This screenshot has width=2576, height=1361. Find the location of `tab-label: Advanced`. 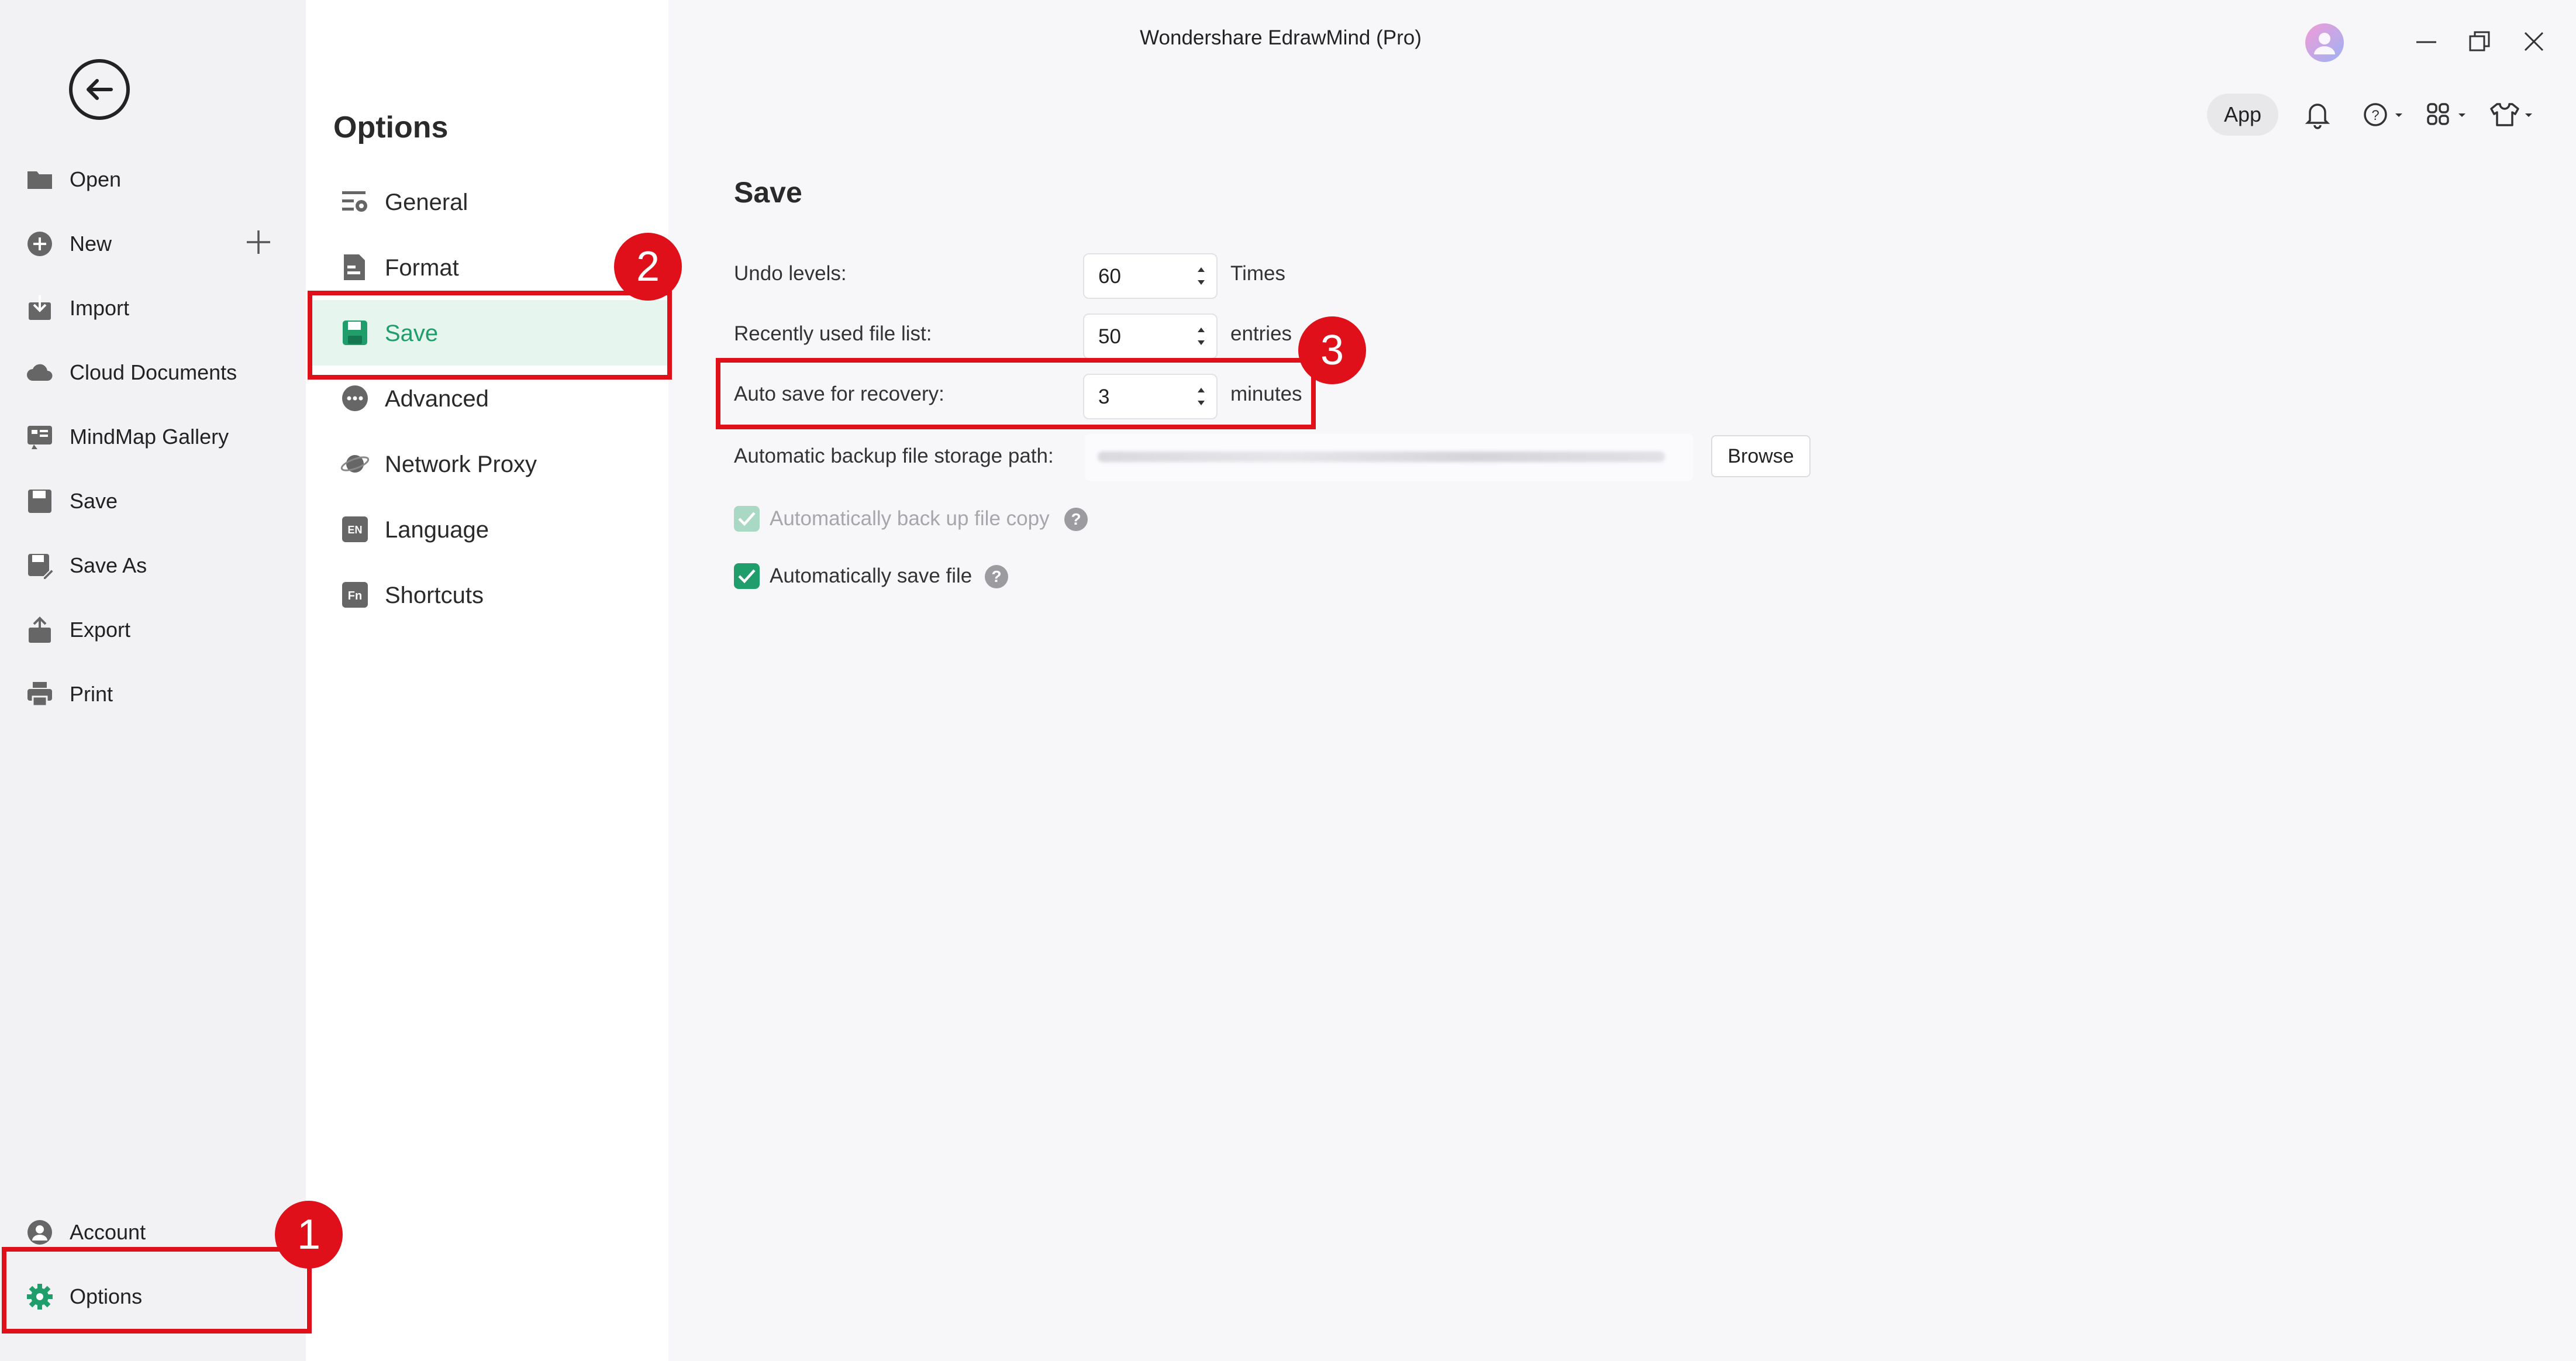

tab-label: Advanced is located at coordinates (437, 399).